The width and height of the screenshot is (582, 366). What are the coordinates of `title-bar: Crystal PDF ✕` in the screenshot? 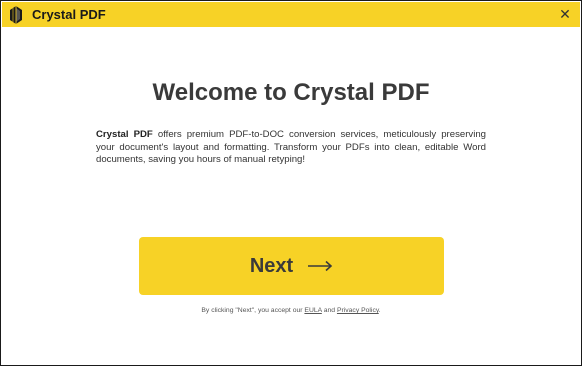 It's located at (291, 14).